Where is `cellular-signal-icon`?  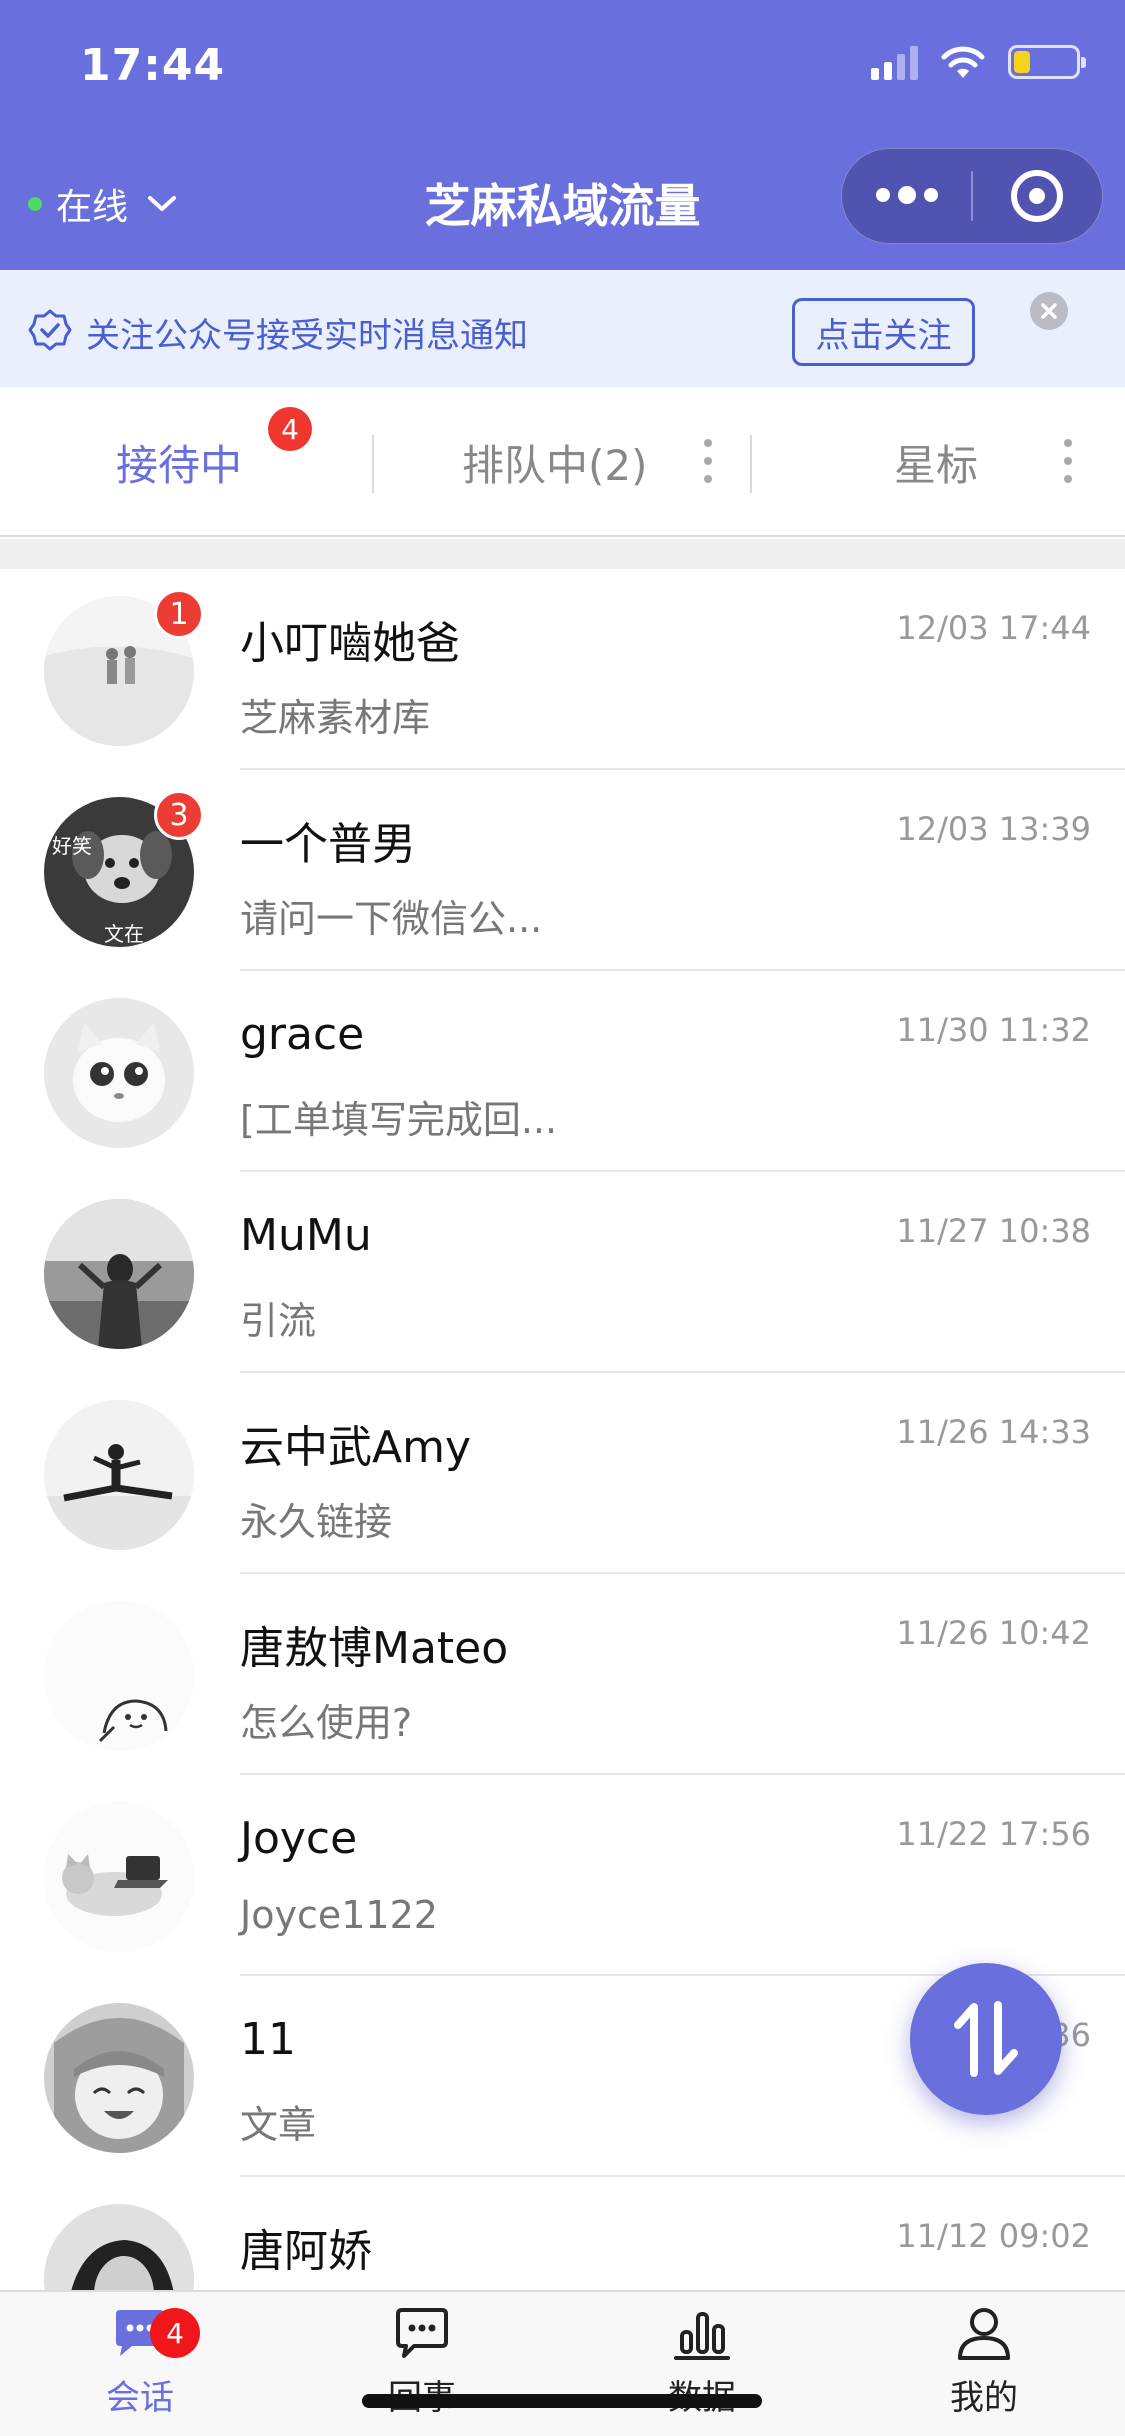 cellular-signal-icon is located at coordinates (894, 62).